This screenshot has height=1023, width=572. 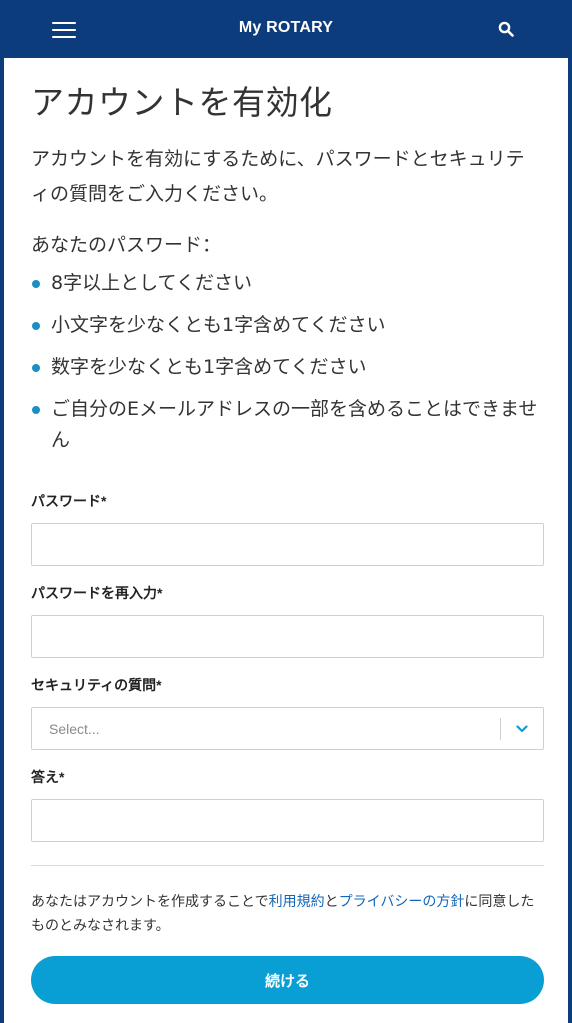 What do you see at coordinates (287, 636) in the screenshot?
I see `confirm-password-field` at bounding box center [287, 636].